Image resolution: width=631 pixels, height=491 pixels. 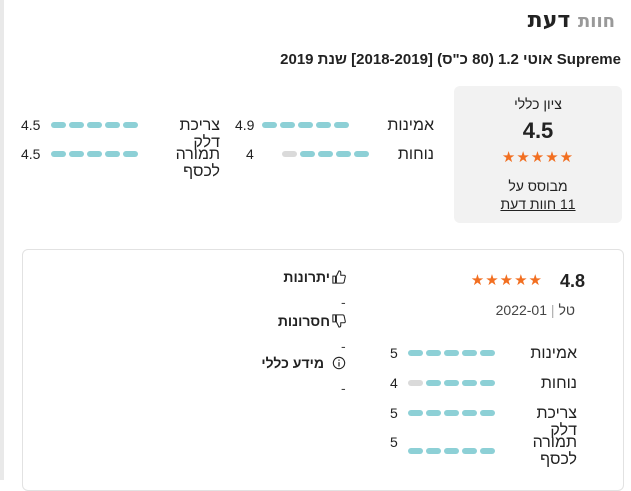 What do you see at coordinates (2, 240) in the screenshot?
I see `left-frame-edge` at bounding box center [2, 240].